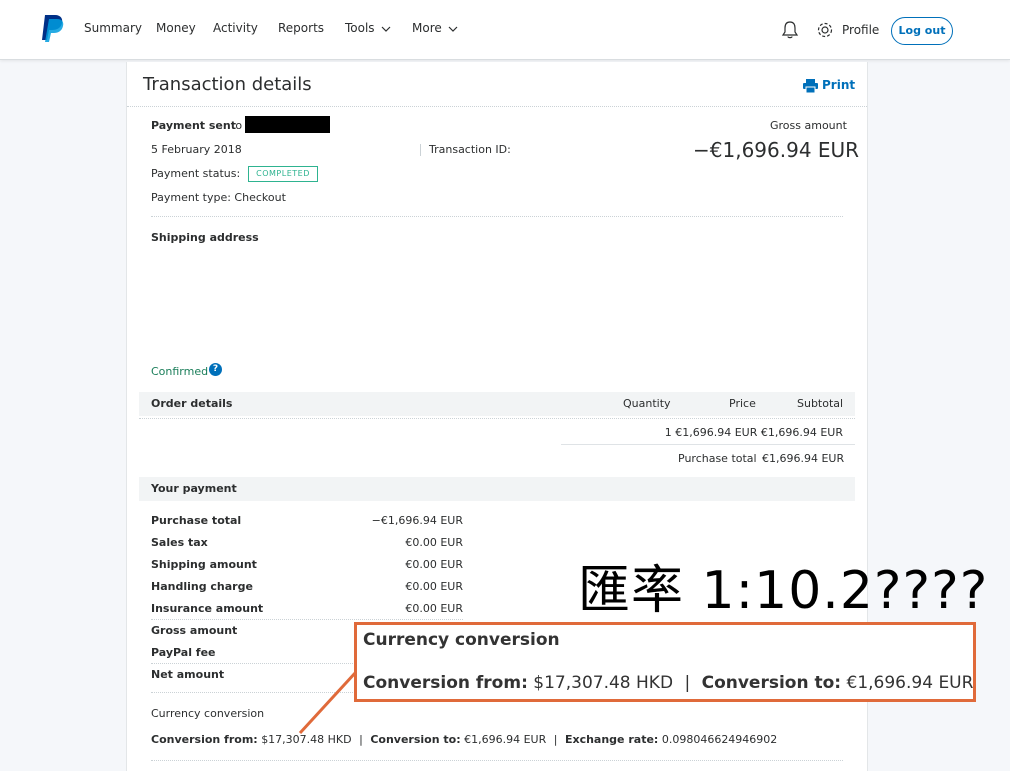  I want to click on column-price: Price, so click(742, 403).